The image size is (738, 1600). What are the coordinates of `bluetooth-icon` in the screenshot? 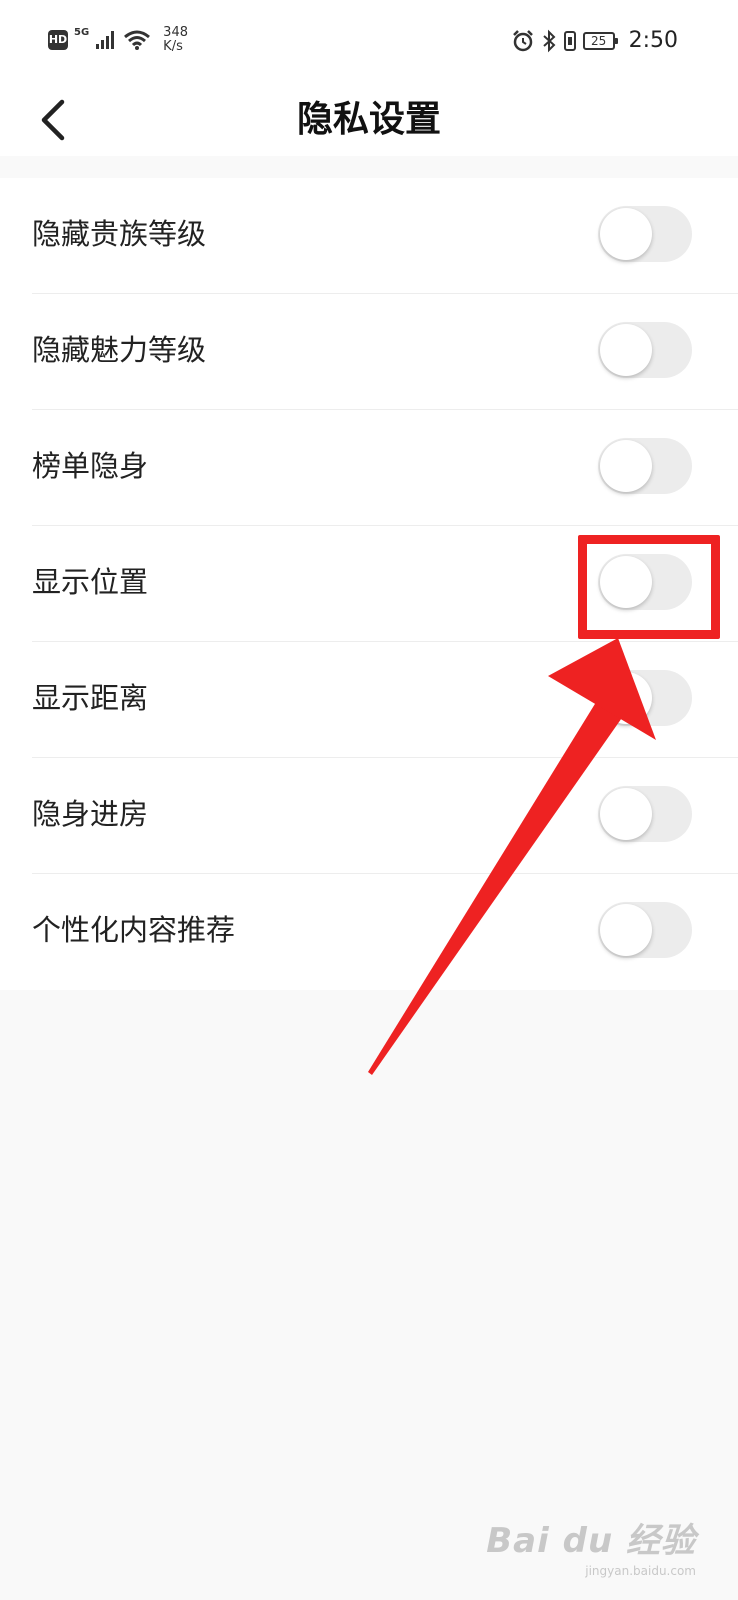 It's located at (549, 41).